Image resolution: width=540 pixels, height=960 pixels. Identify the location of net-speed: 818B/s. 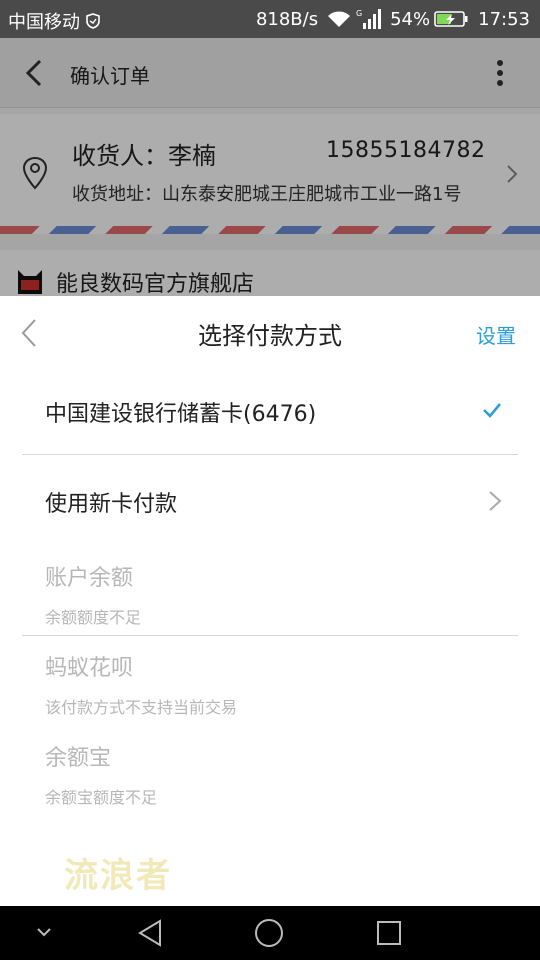
(287, 19).